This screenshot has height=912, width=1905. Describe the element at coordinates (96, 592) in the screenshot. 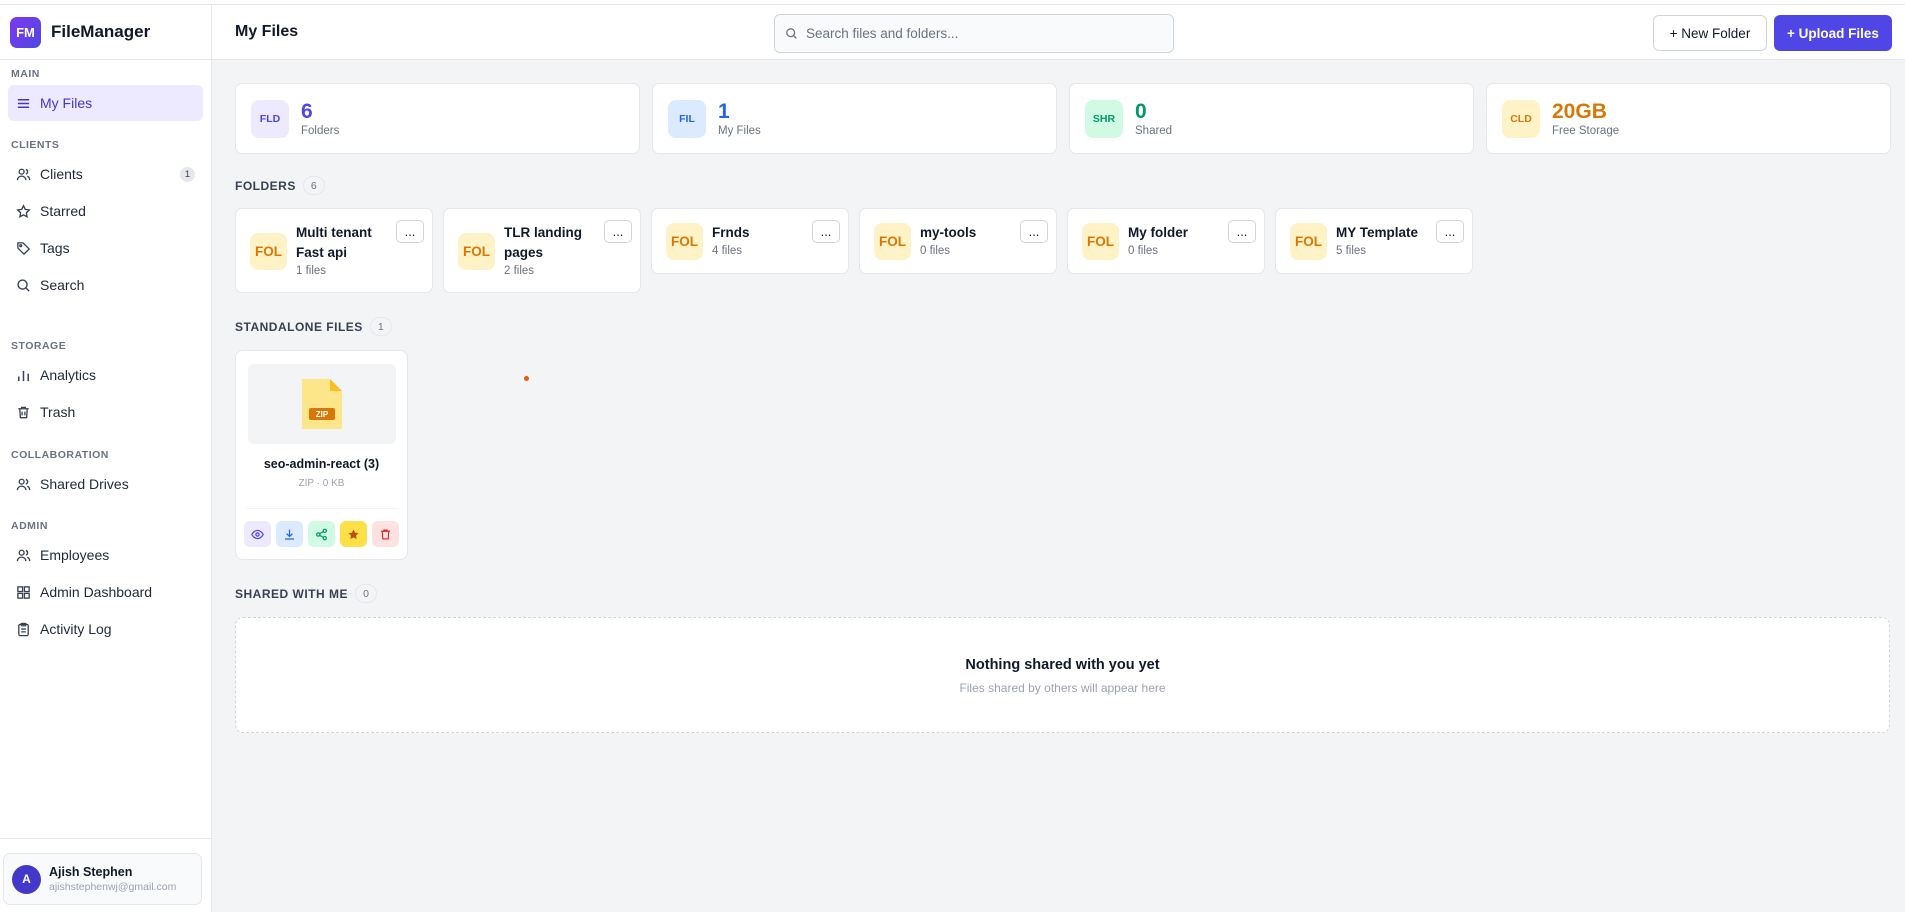

I see `sidebar-item-label: Admin Dashboard` at that location.